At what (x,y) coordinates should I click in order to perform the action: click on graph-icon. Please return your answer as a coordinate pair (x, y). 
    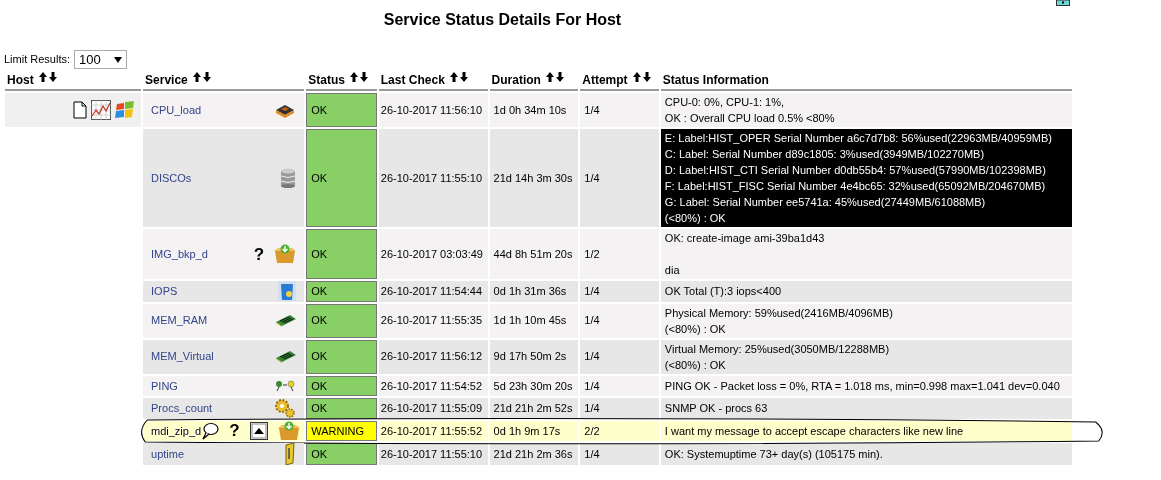
    Looking at the image, I should click on (101, 110).